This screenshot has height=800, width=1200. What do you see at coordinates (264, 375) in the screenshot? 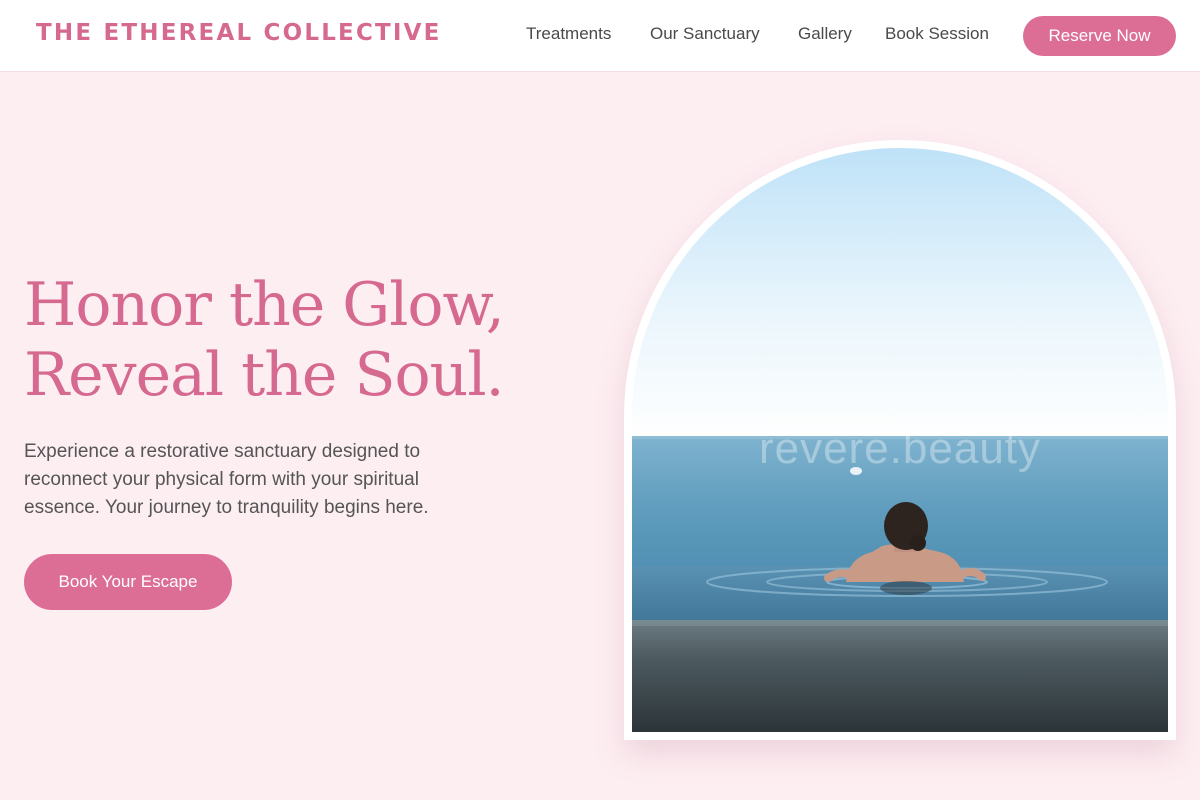
I see `hero-title-line-2: Reveal the Soul.` at bounding box center [264, 375].